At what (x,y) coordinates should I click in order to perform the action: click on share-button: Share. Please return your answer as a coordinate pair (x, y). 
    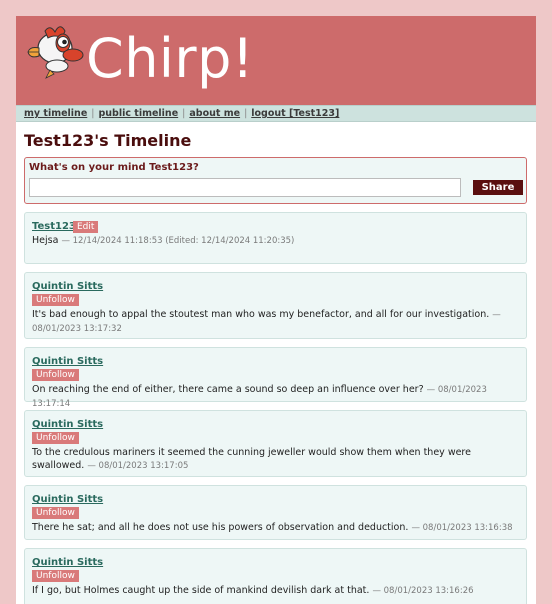
    Looking at the image, I should click on (498, 187).